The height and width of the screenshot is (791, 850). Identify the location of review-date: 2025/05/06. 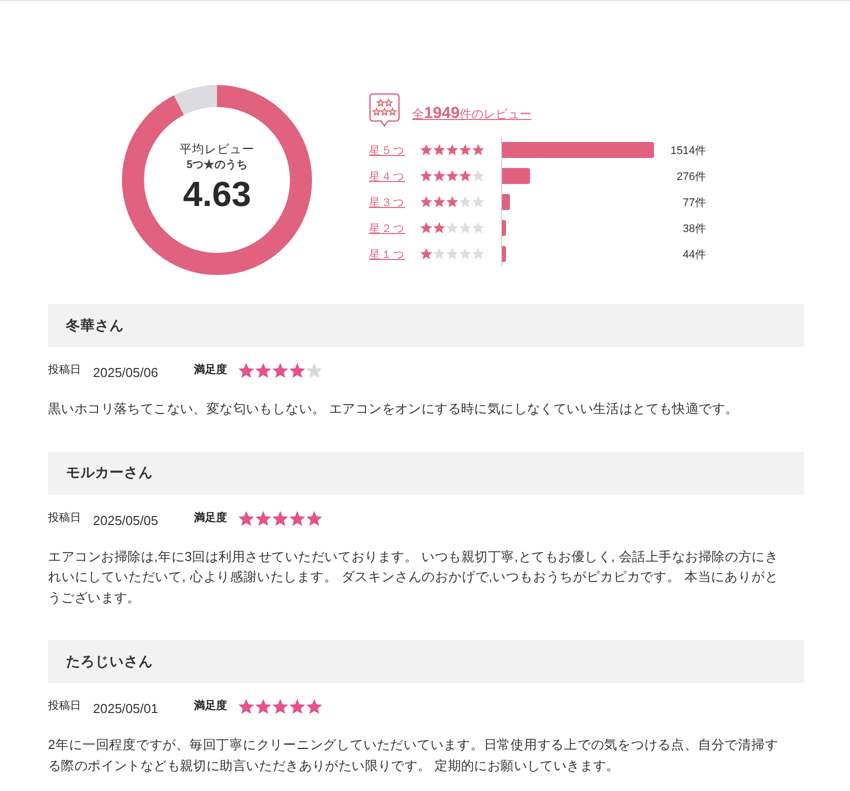
(126, 373).